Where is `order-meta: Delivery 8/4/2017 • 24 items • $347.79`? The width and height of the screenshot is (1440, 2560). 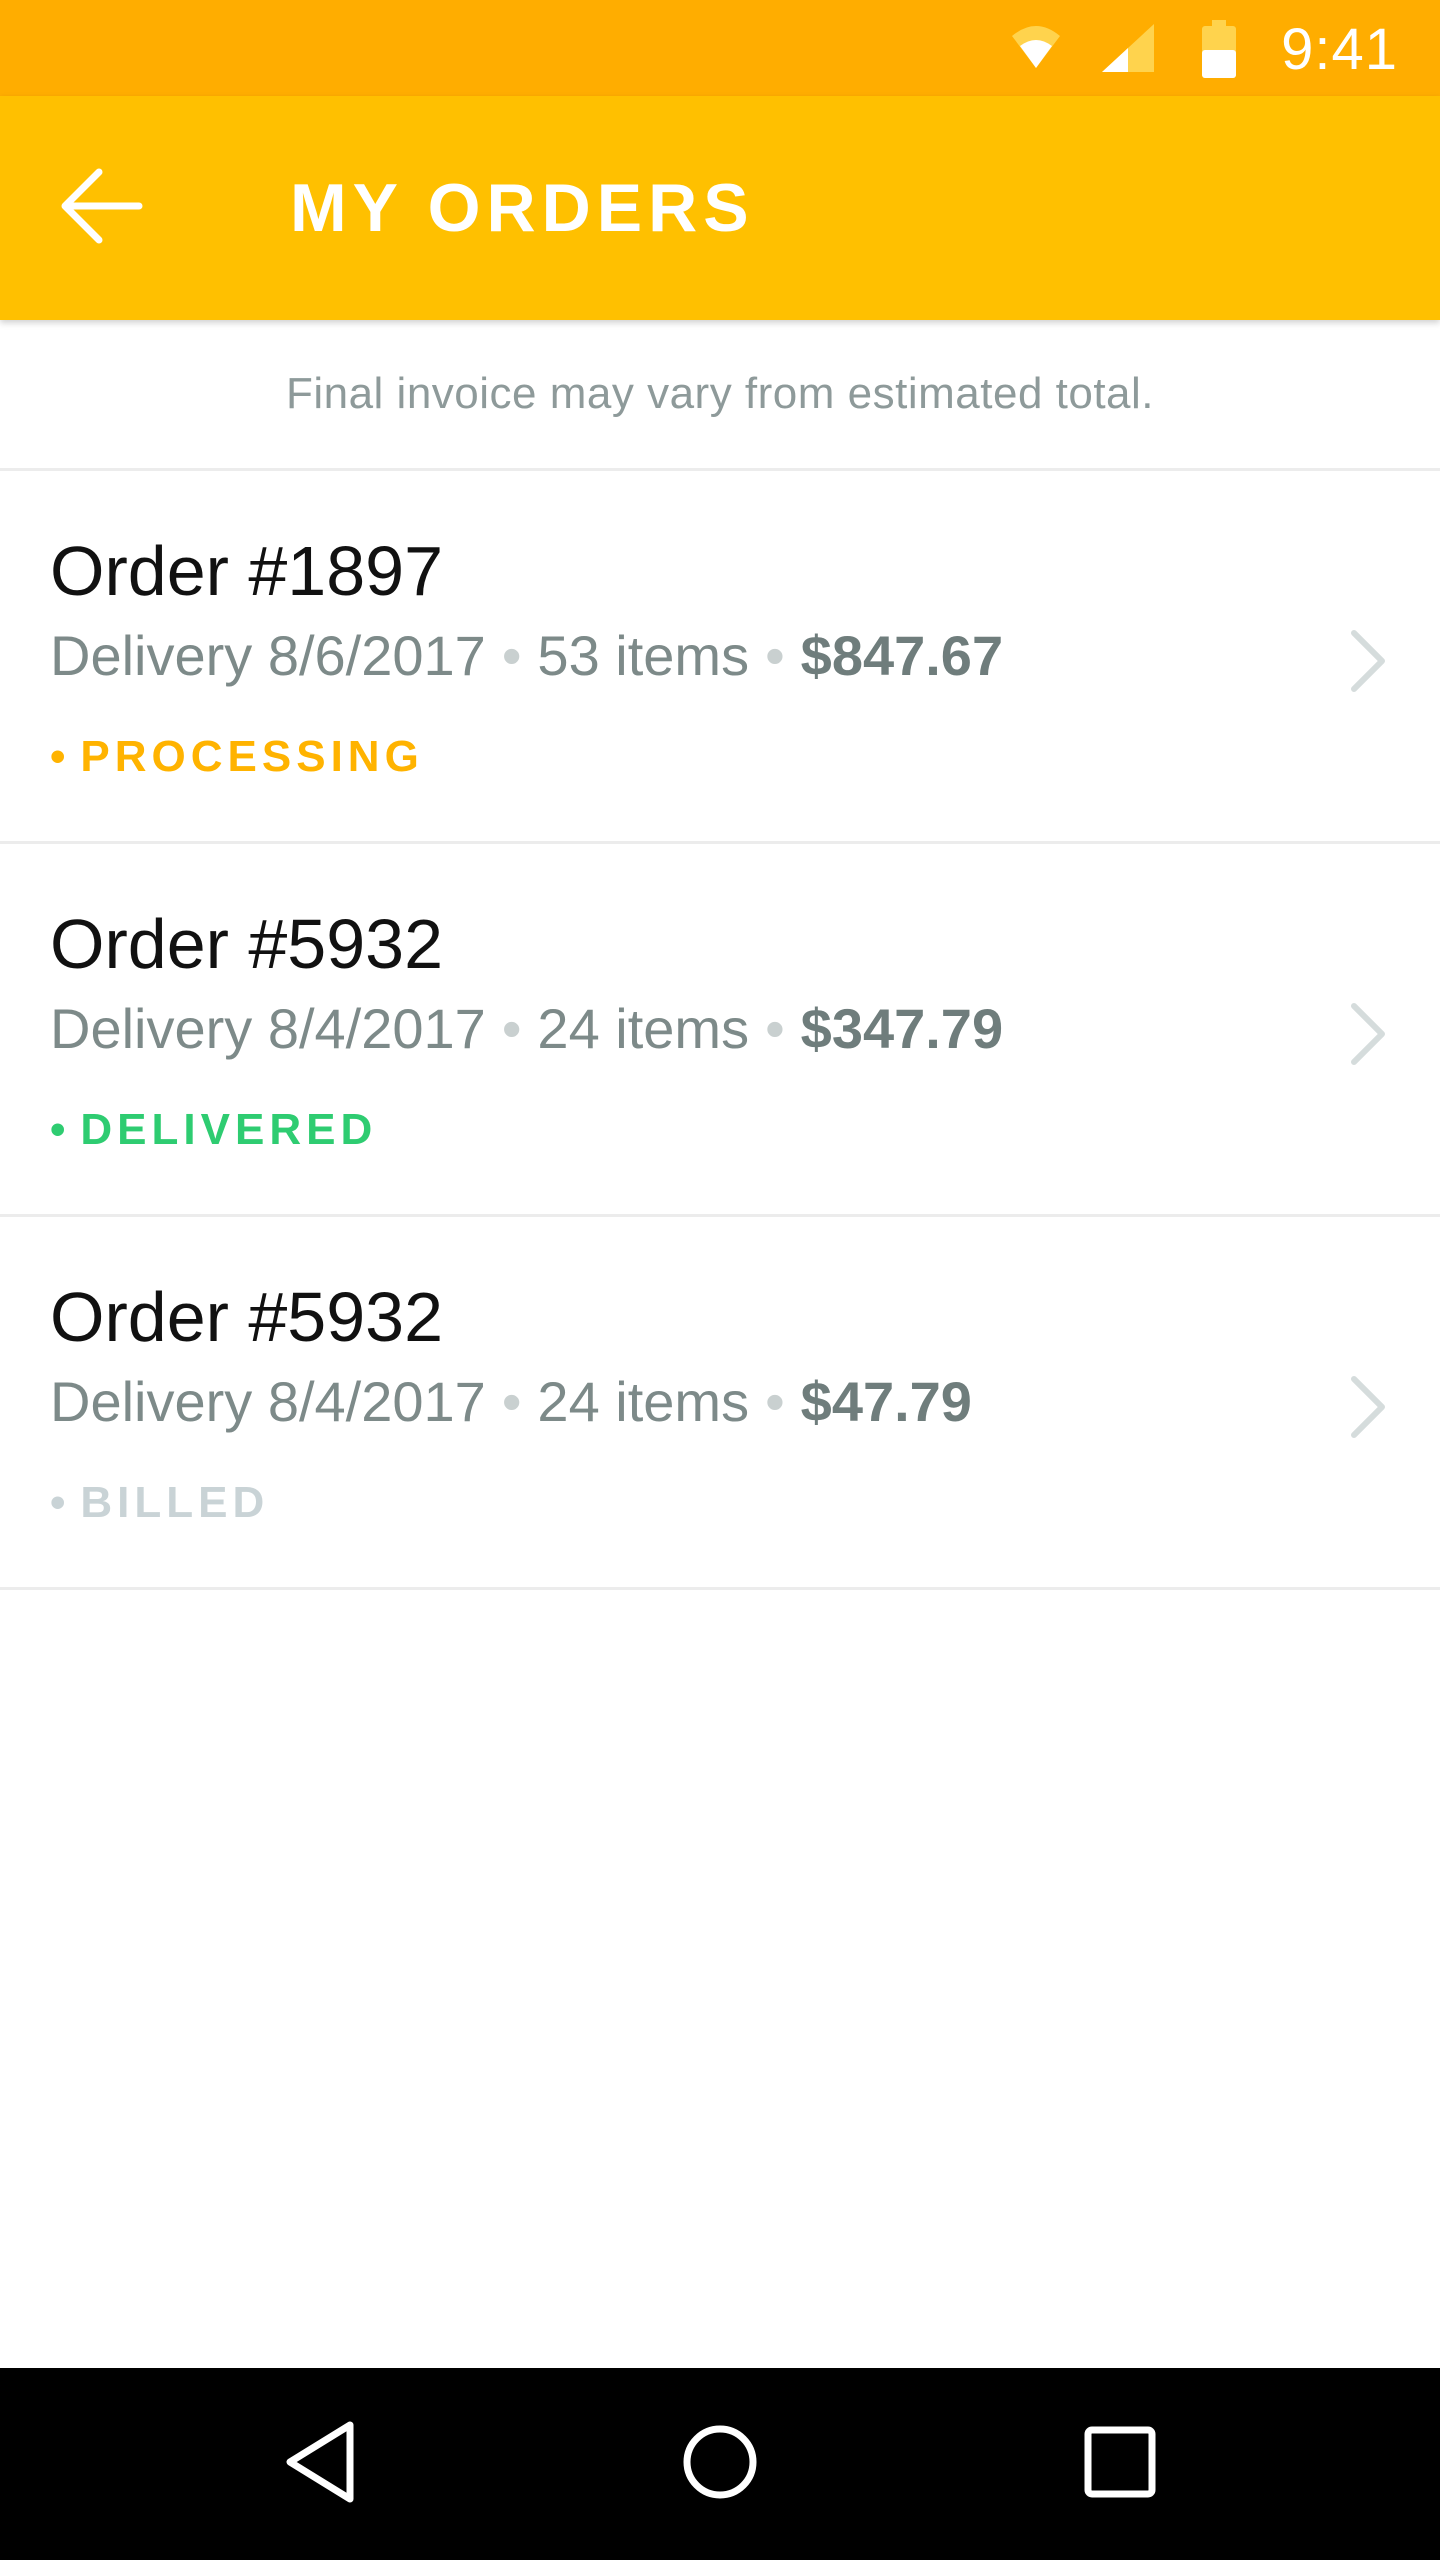
order-meta: Delivery 8/4/2017 • 24 items • $347.79 is located at coordinates (526, 1029).